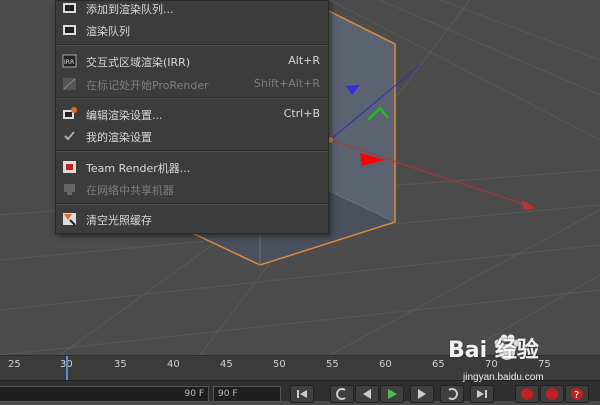  Describe the element at coordinates (69, 136) in the screenshot. I see `checkmark-icon` at that location.